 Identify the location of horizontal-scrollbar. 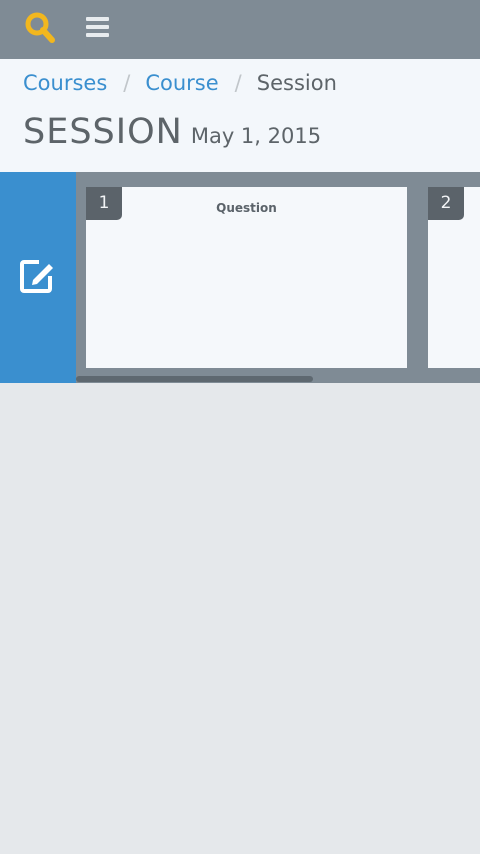
(194, 379).